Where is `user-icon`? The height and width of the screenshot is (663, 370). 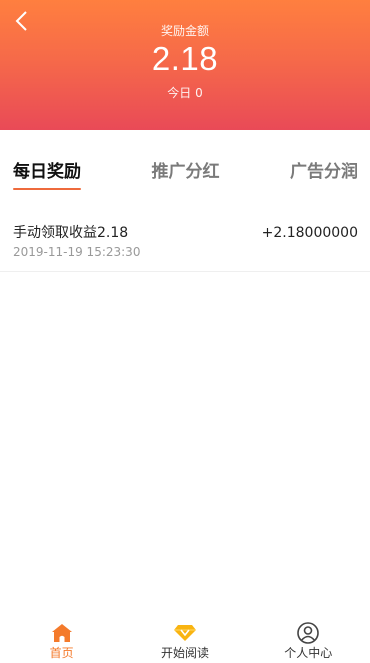
user-icon is located at coordinates (308, 633).